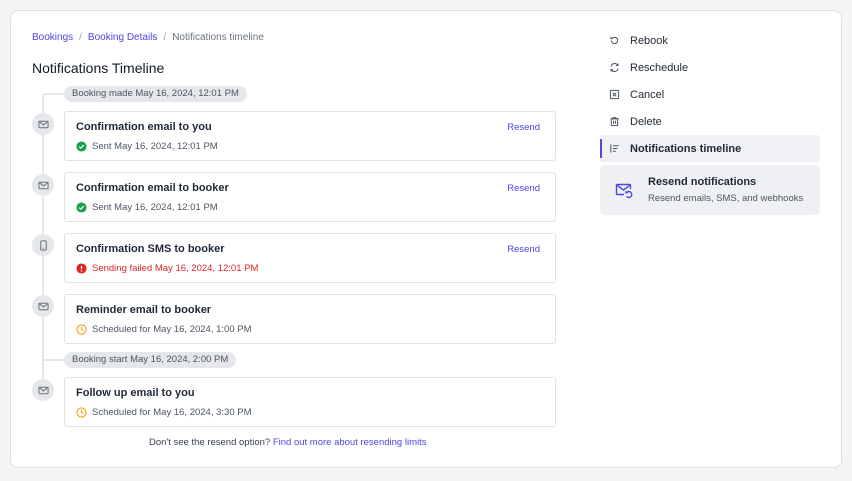 The height and width of the screenshot is (481, 852). Describe the element at coordinates (172, 412) in the screenshot. I see `notification-status-text: Scheduled for May 16, 2024, 3:30 PM` at that location.